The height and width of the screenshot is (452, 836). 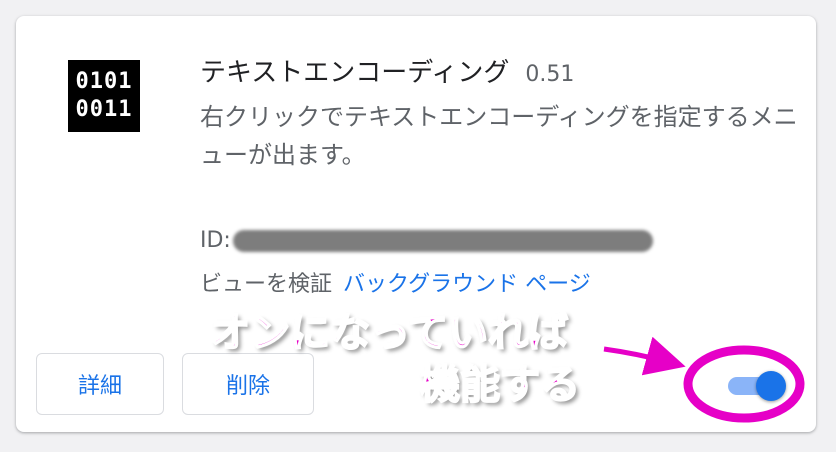 What do you see at coordinates (550, 74) in the screenshot?
I see `extension-version: 0.51` at bounding box center [550, 74].